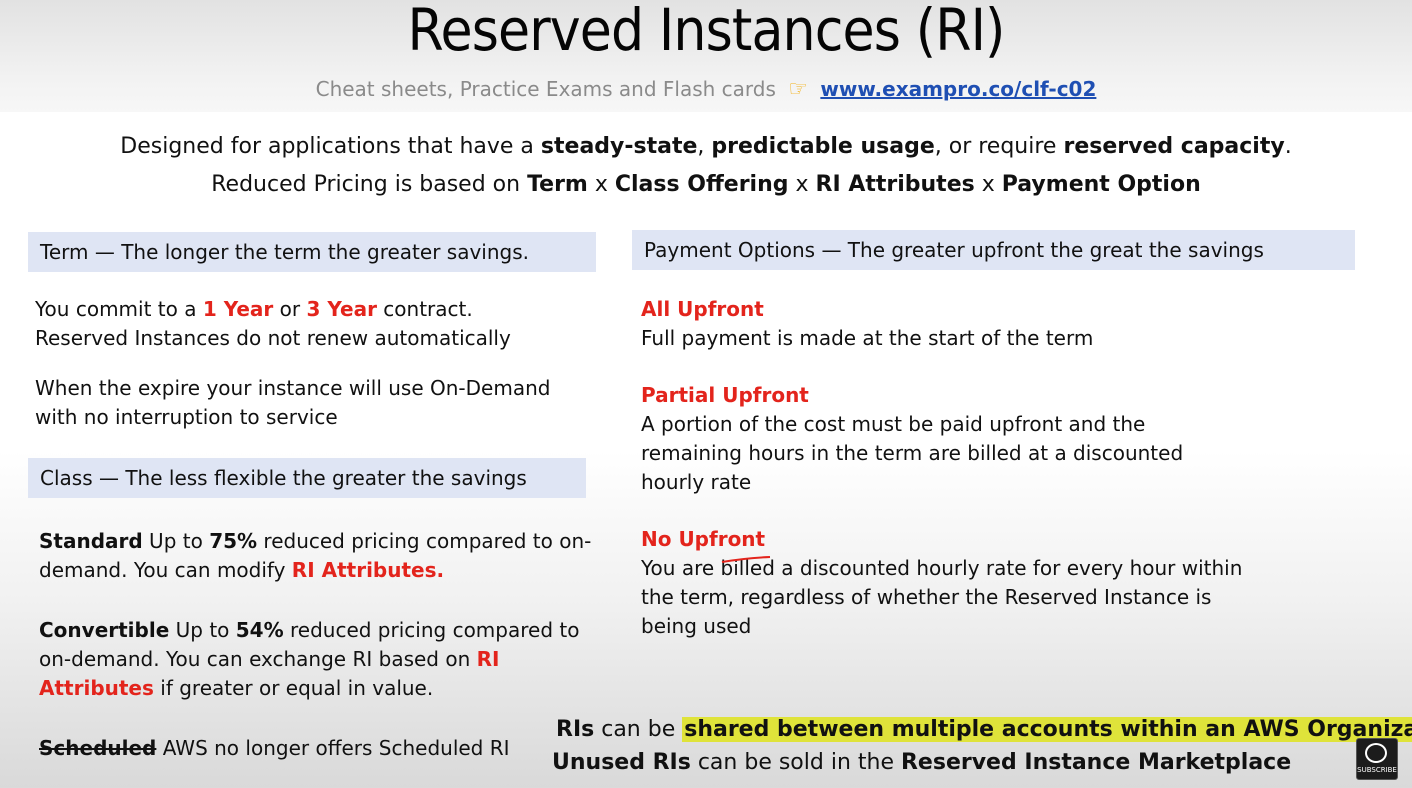  I want to click on exampro-link: www.exampro.co/clf-c02, so click(958, 89).